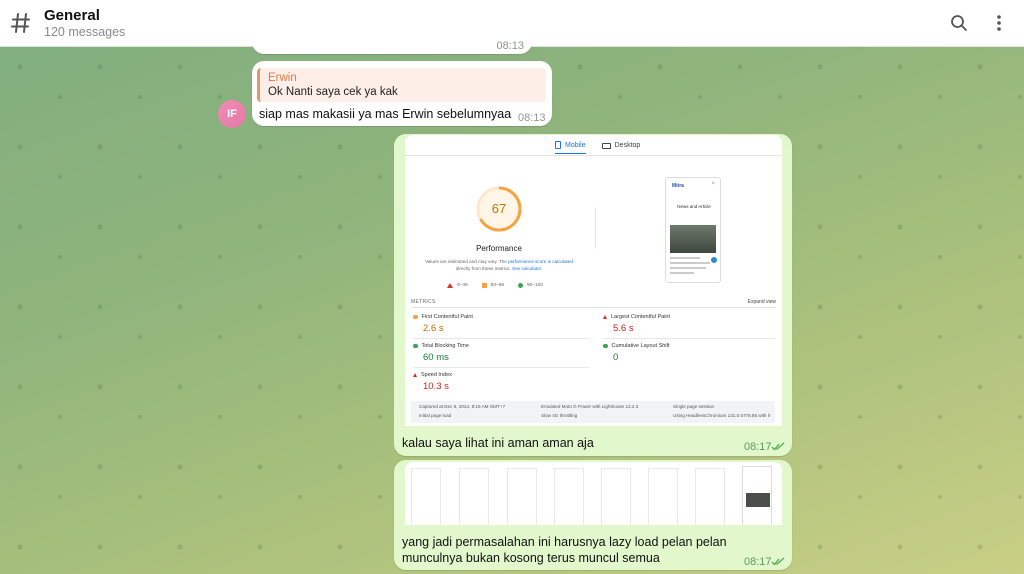 The width and height of the screenshot is (1024, 574). I want to click on more-menu-button, so click(999, 23).